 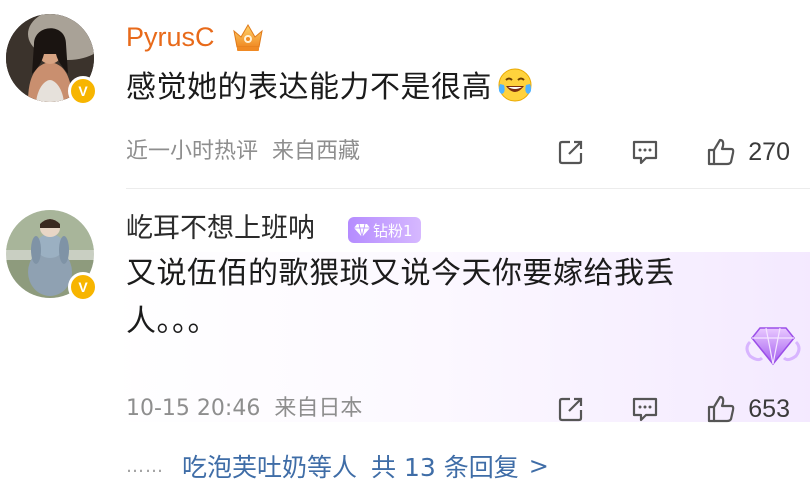 I want to click on replies-who: 吃泡芙吐奶等人, so click(x=270, y=467).